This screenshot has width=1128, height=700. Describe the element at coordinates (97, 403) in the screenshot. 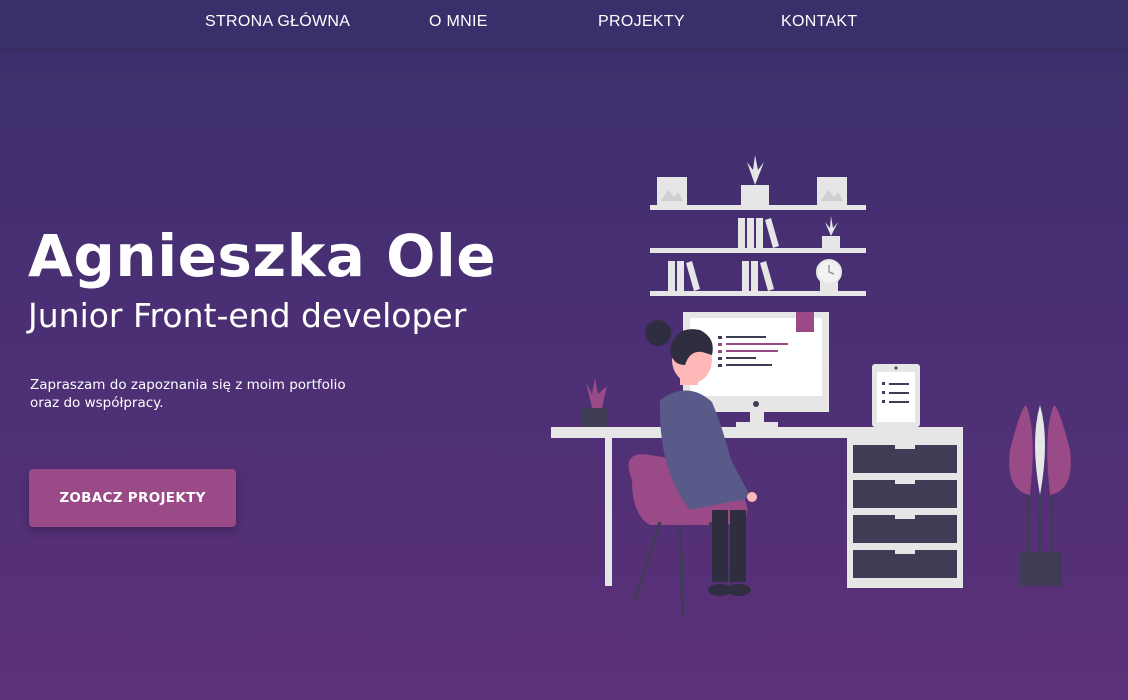

I see `hero-intro-line2: oraz do współpracy.` at that location.